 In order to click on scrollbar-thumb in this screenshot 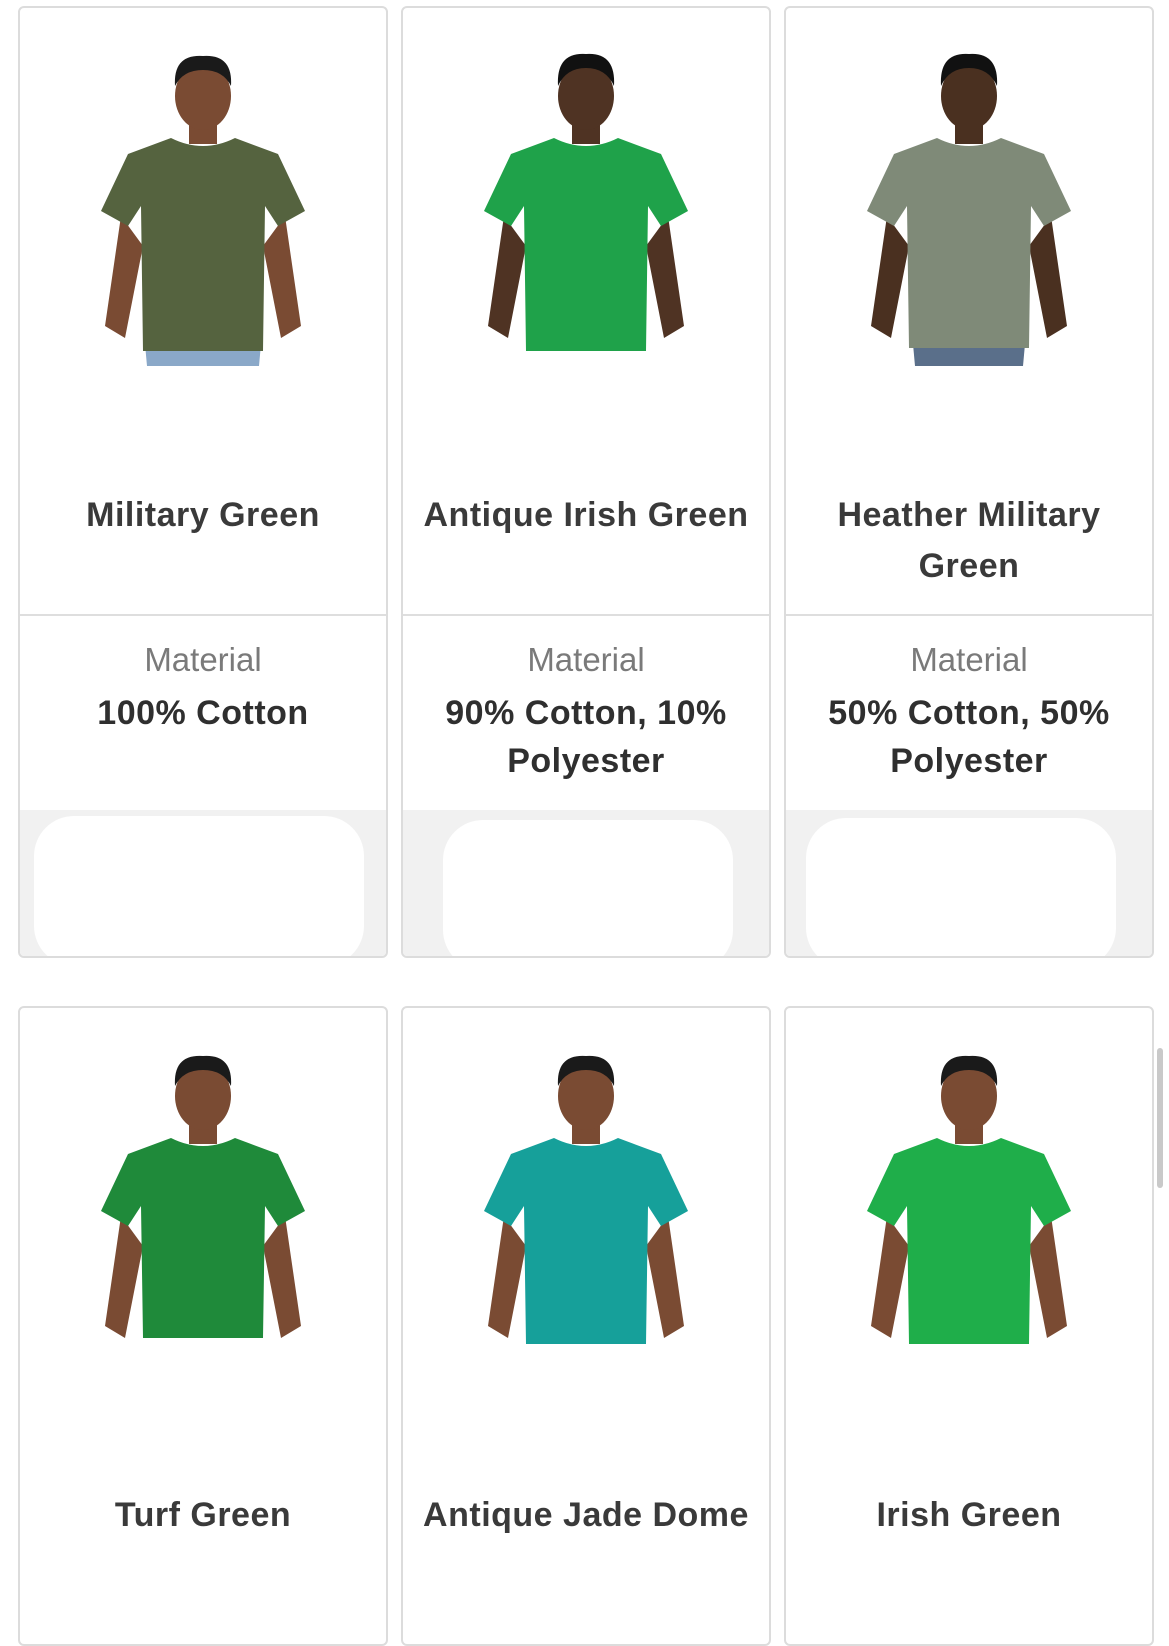, I will do `click(1160, 1118)`.